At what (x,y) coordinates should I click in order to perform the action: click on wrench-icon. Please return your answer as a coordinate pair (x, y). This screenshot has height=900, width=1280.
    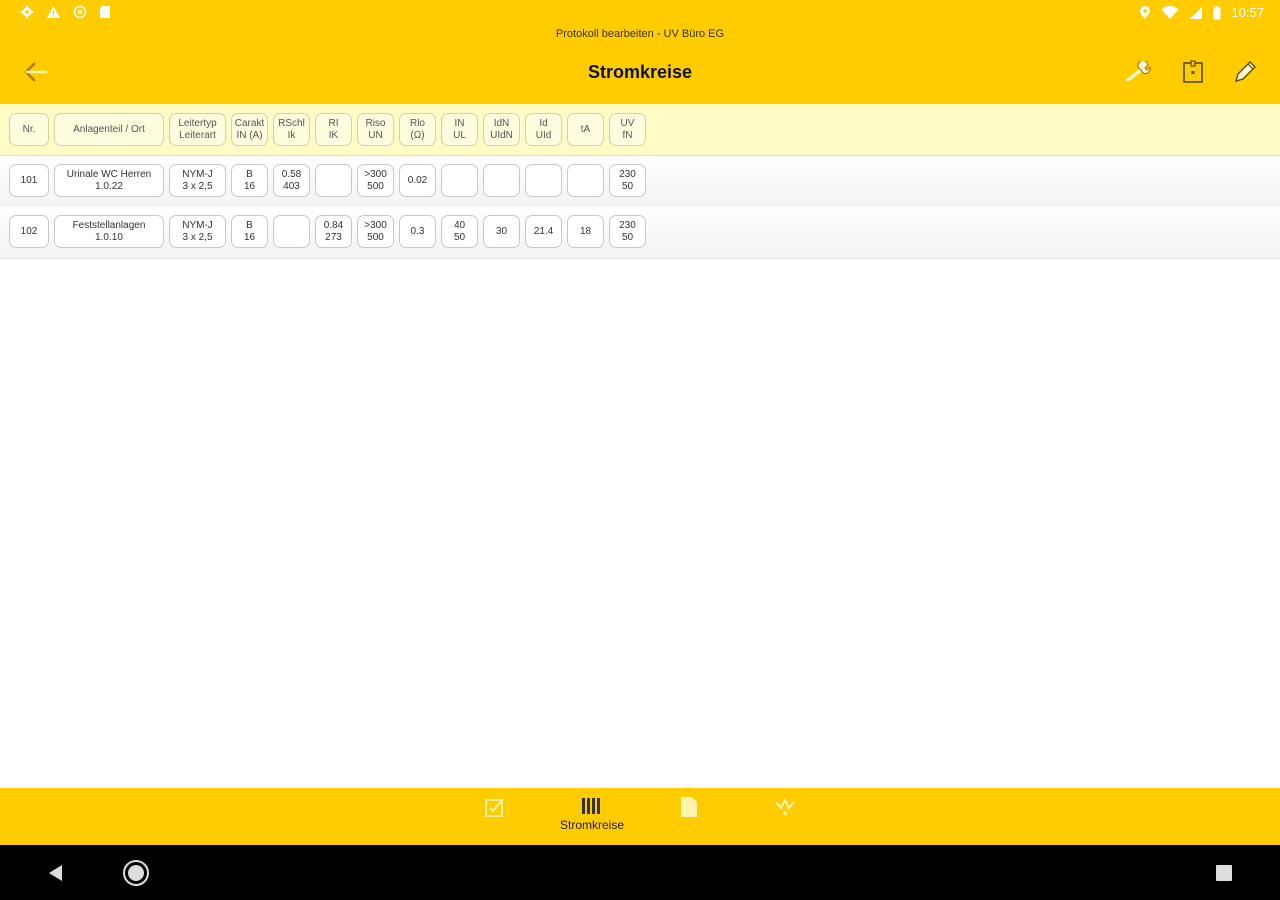
    Looking at the image, I should click on (1138, 71).